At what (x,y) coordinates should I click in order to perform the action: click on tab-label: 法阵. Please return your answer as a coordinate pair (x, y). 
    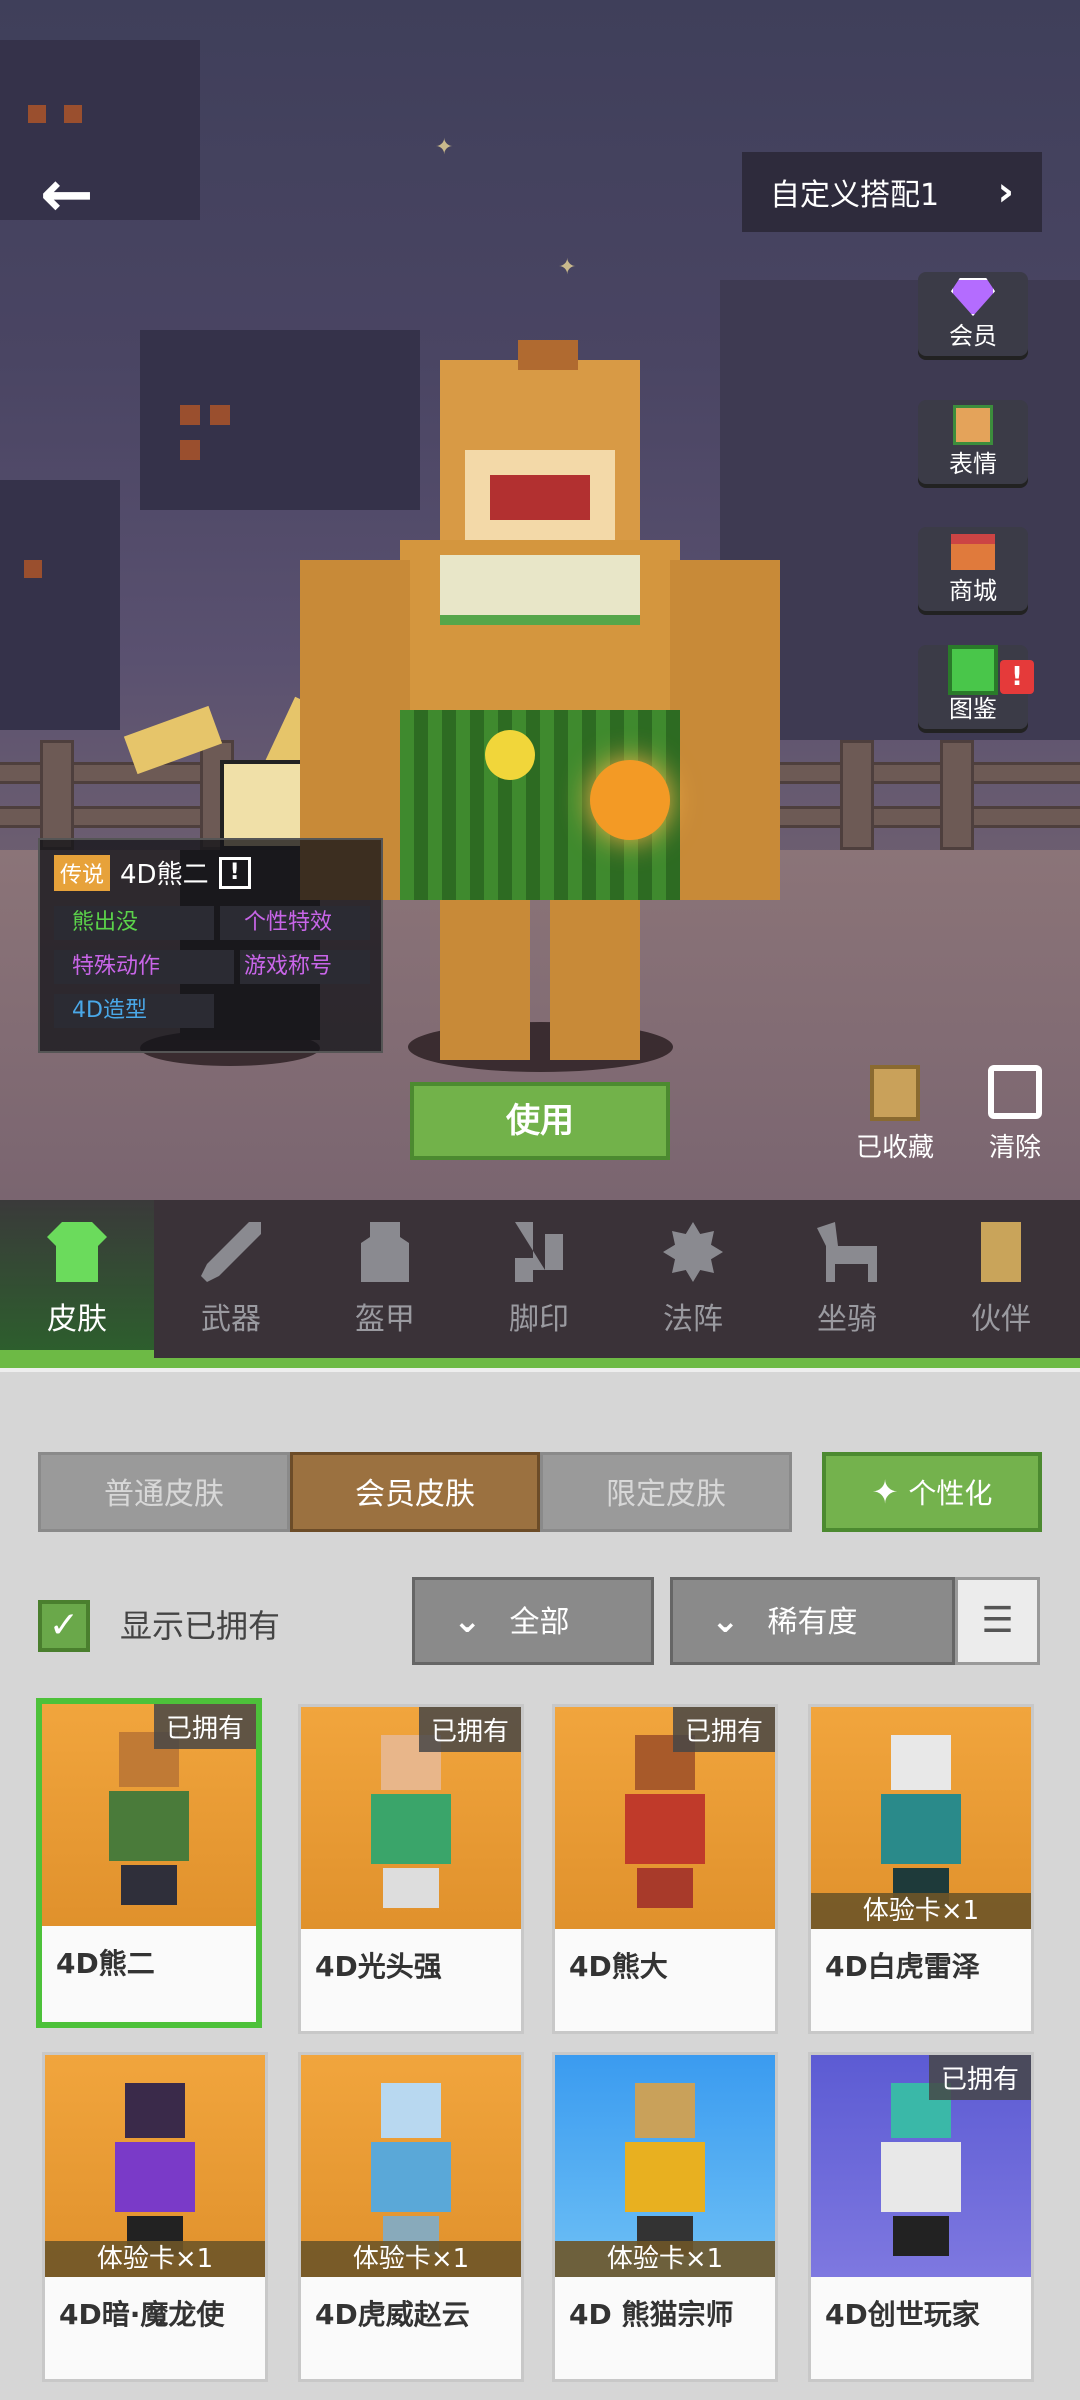
    Looking at the image, I should click on (693, 1319).